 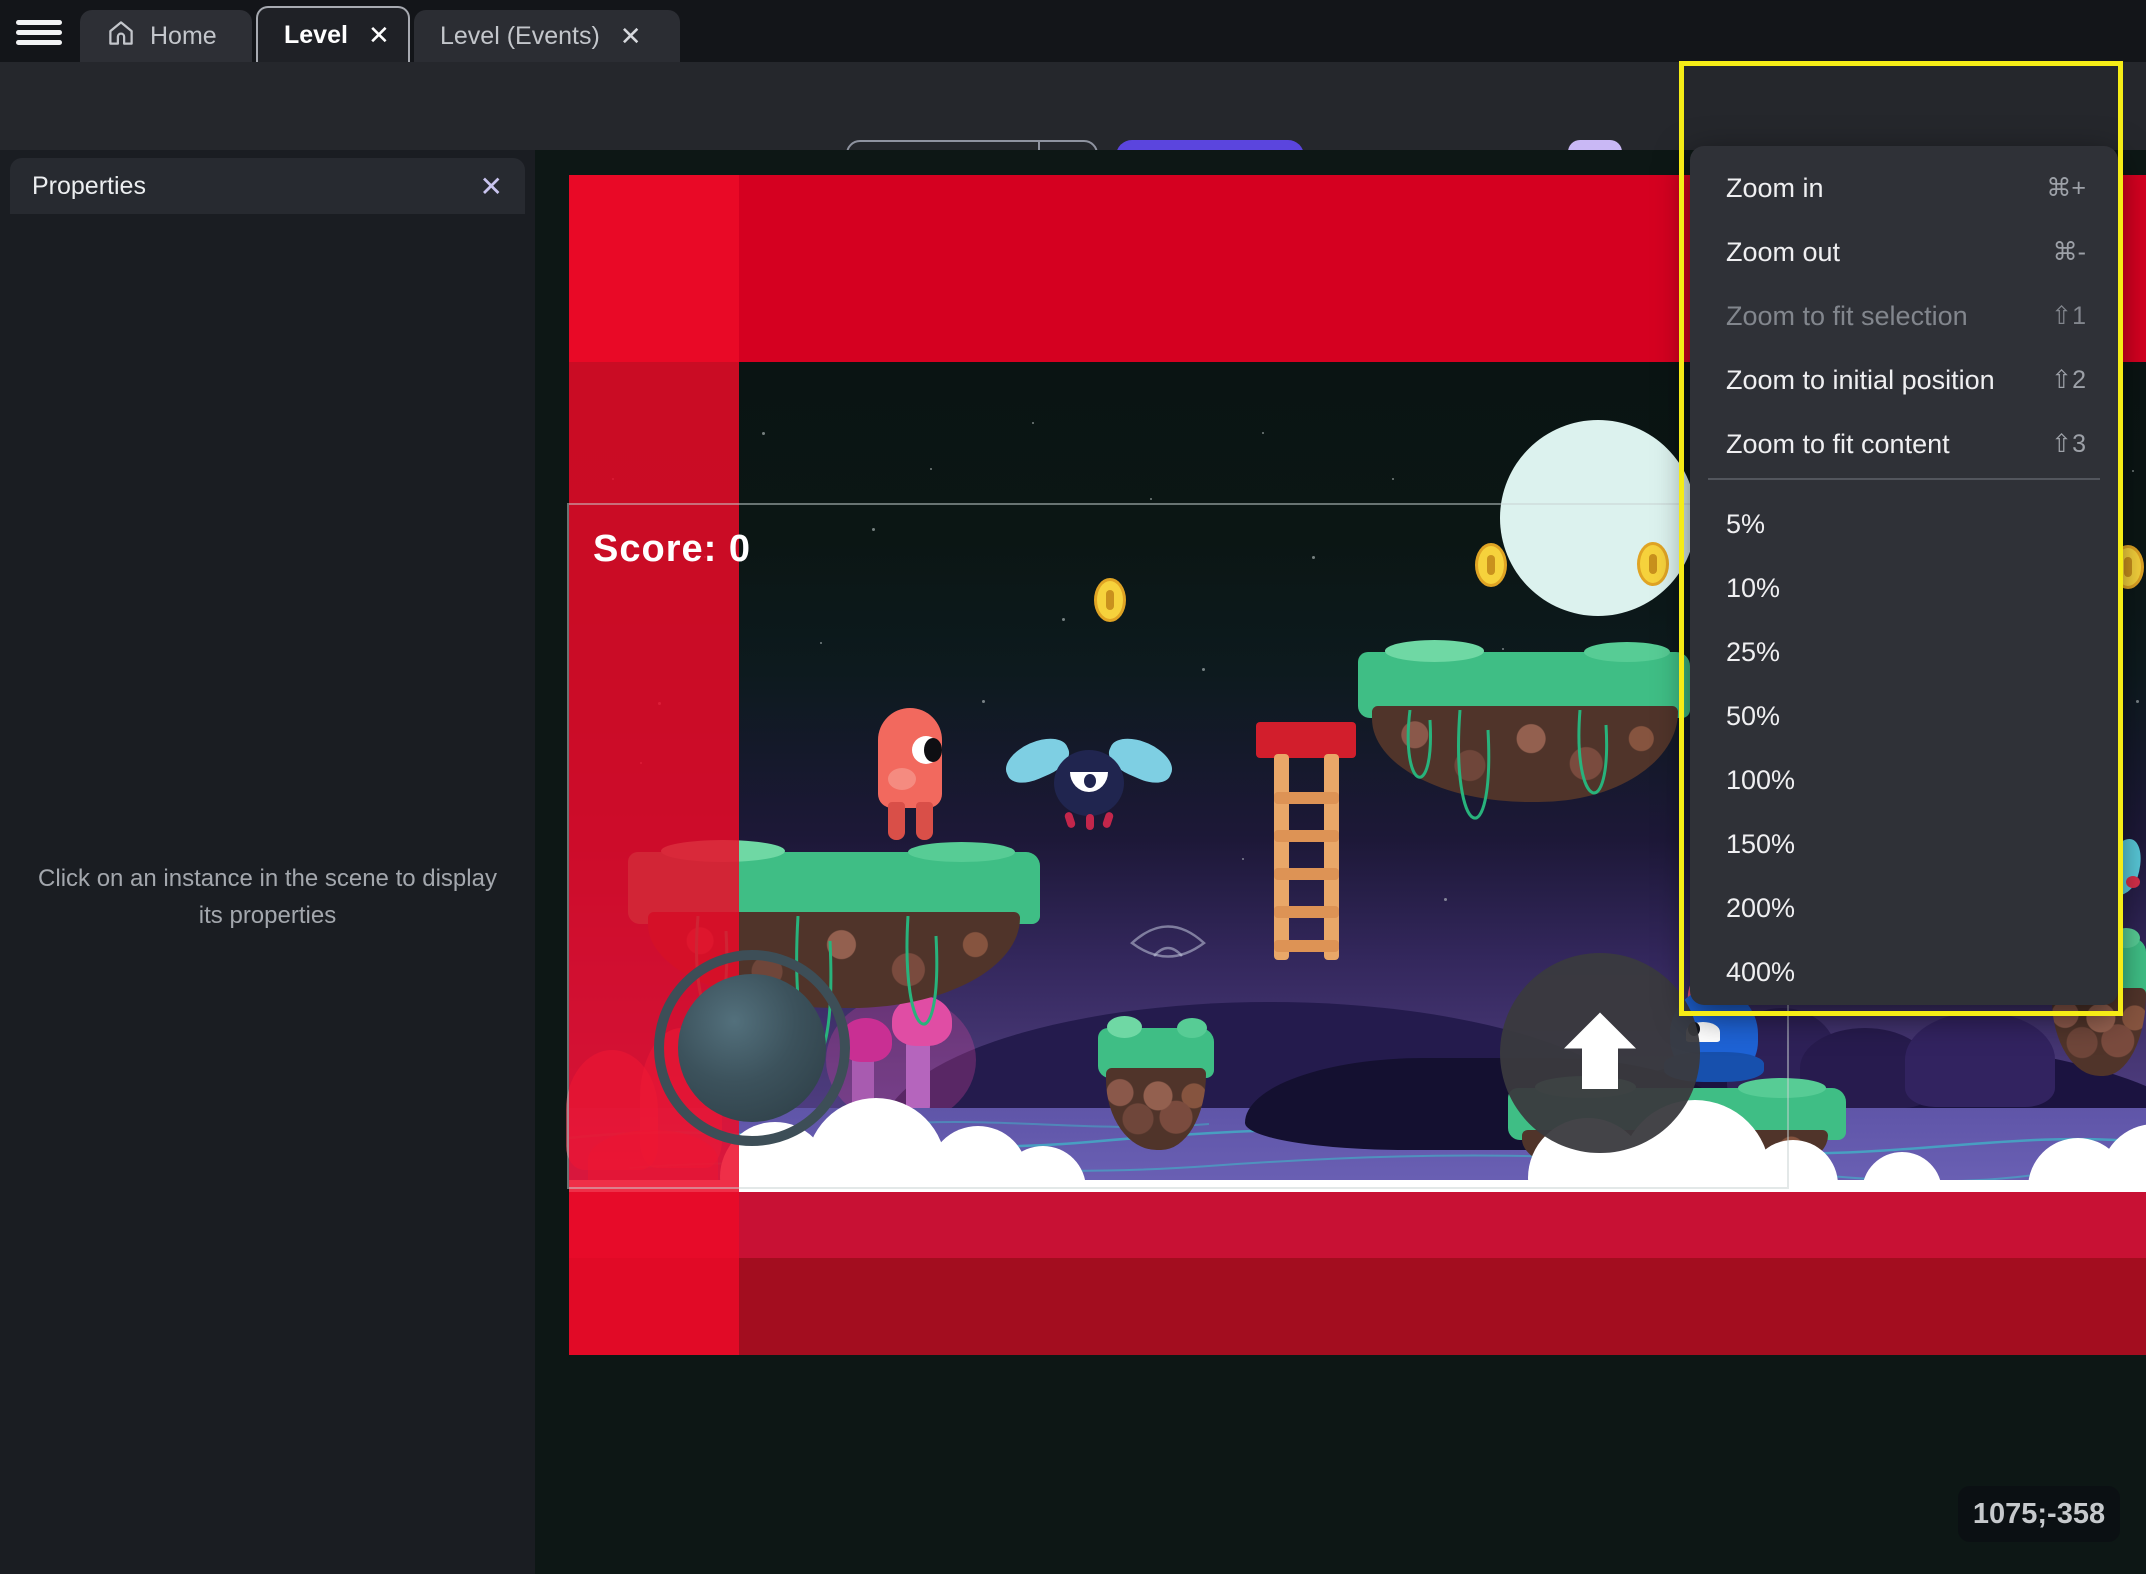 I want to click on close-icon: ✕, so click(x=491, y=186).